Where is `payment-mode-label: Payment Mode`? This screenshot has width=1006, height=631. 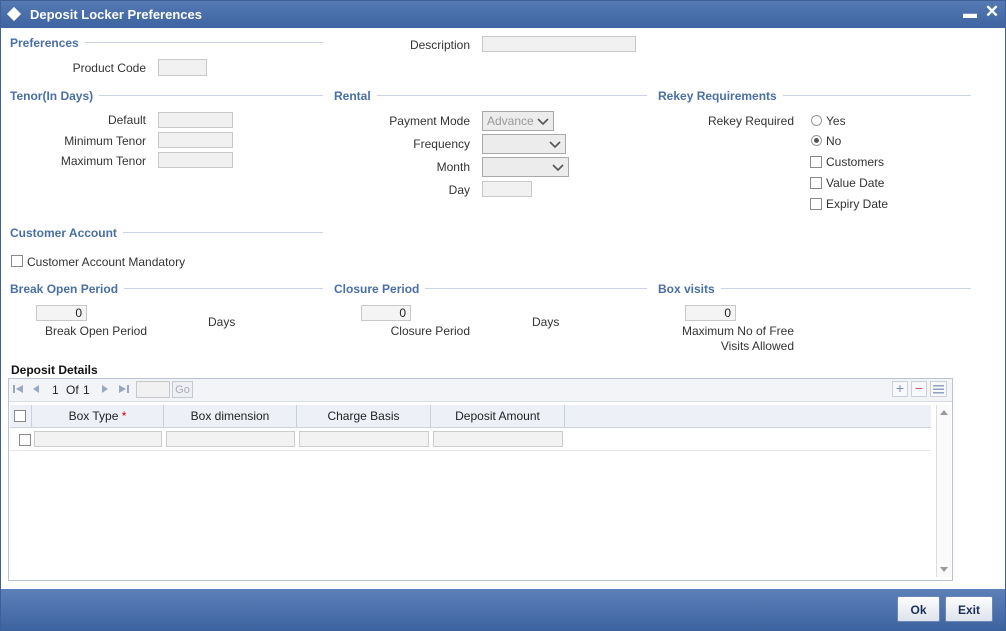 payment-mode-label: Payment Mode is located at coordinates (429, 121).